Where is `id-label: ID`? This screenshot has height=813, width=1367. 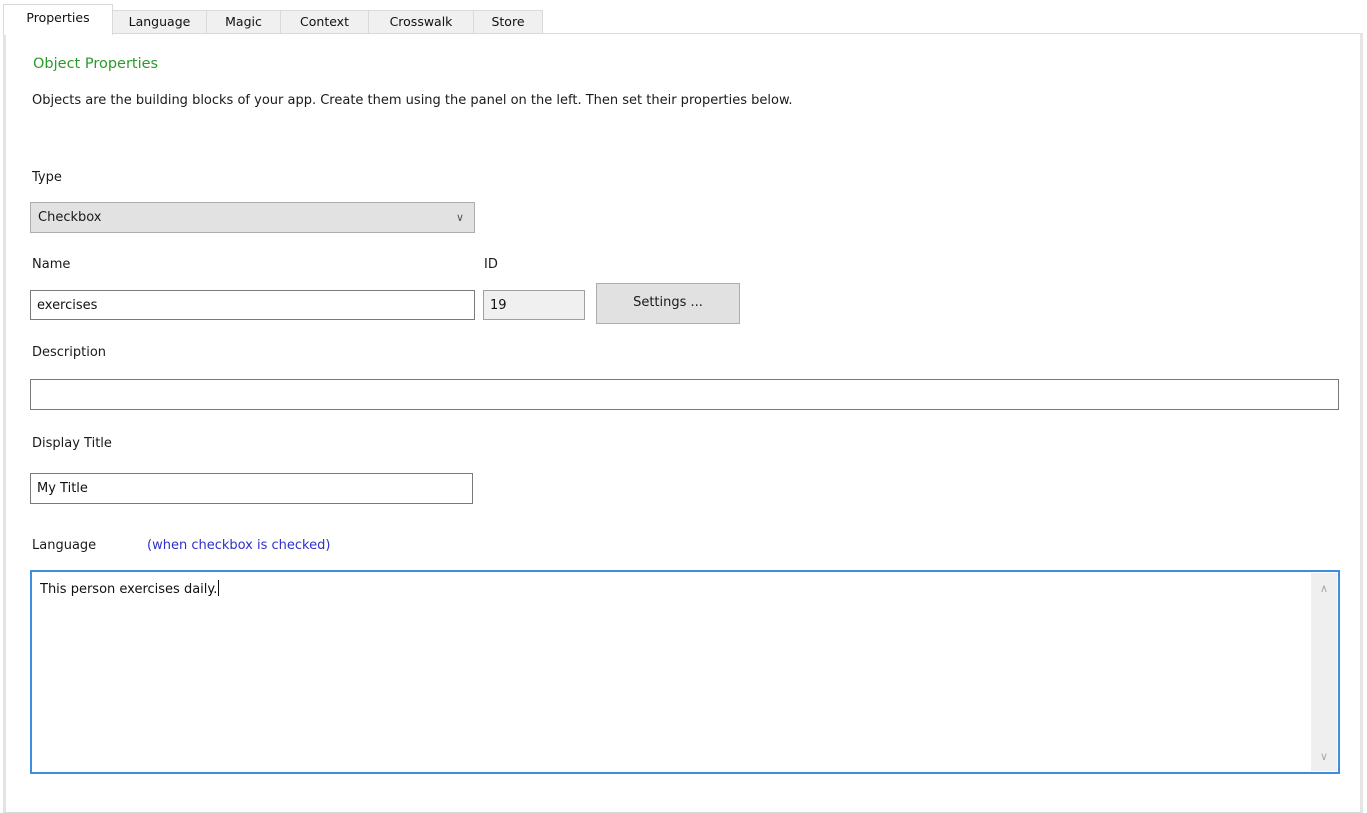 id-label: ID is located at coordinates (491, 264).